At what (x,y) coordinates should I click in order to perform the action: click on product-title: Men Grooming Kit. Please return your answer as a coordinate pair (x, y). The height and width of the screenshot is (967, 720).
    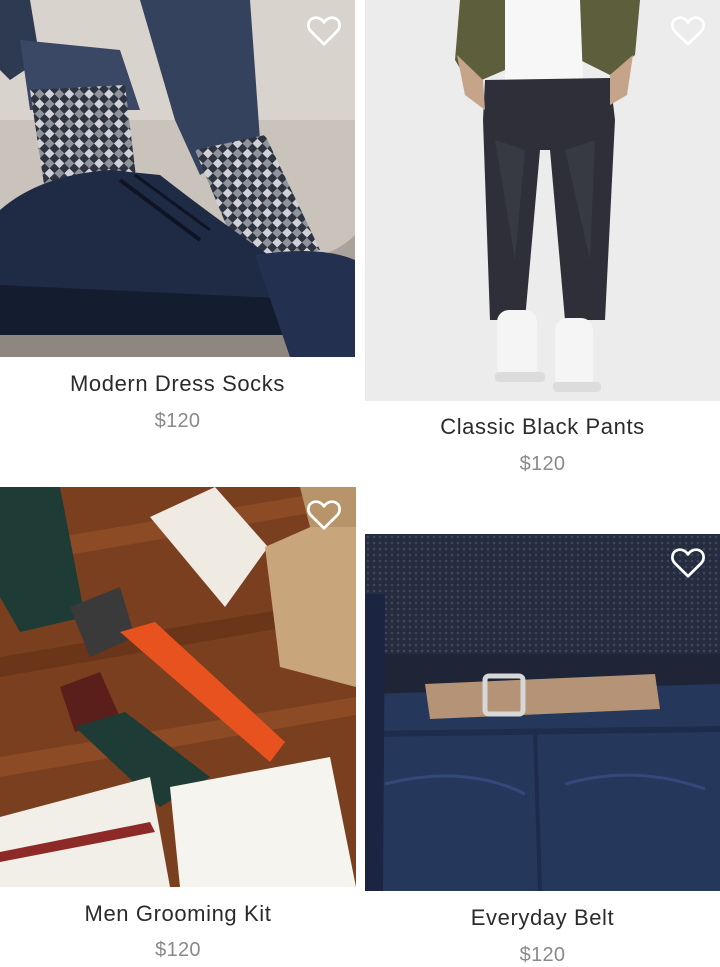
    Looking at the image, I should click on (178, 914).